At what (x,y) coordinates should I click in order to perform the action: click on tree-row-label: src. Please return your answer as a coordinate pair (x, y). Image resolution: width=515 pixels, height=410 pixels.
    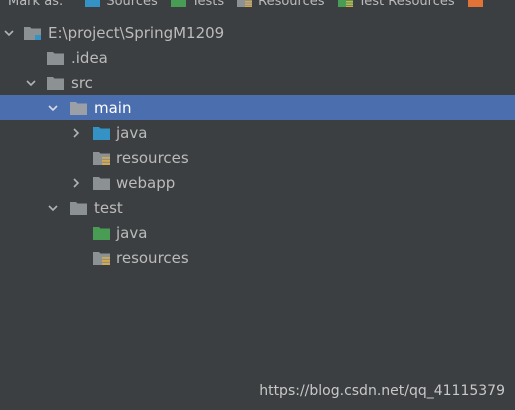
    Looking at the image, I should click on (82, 82).